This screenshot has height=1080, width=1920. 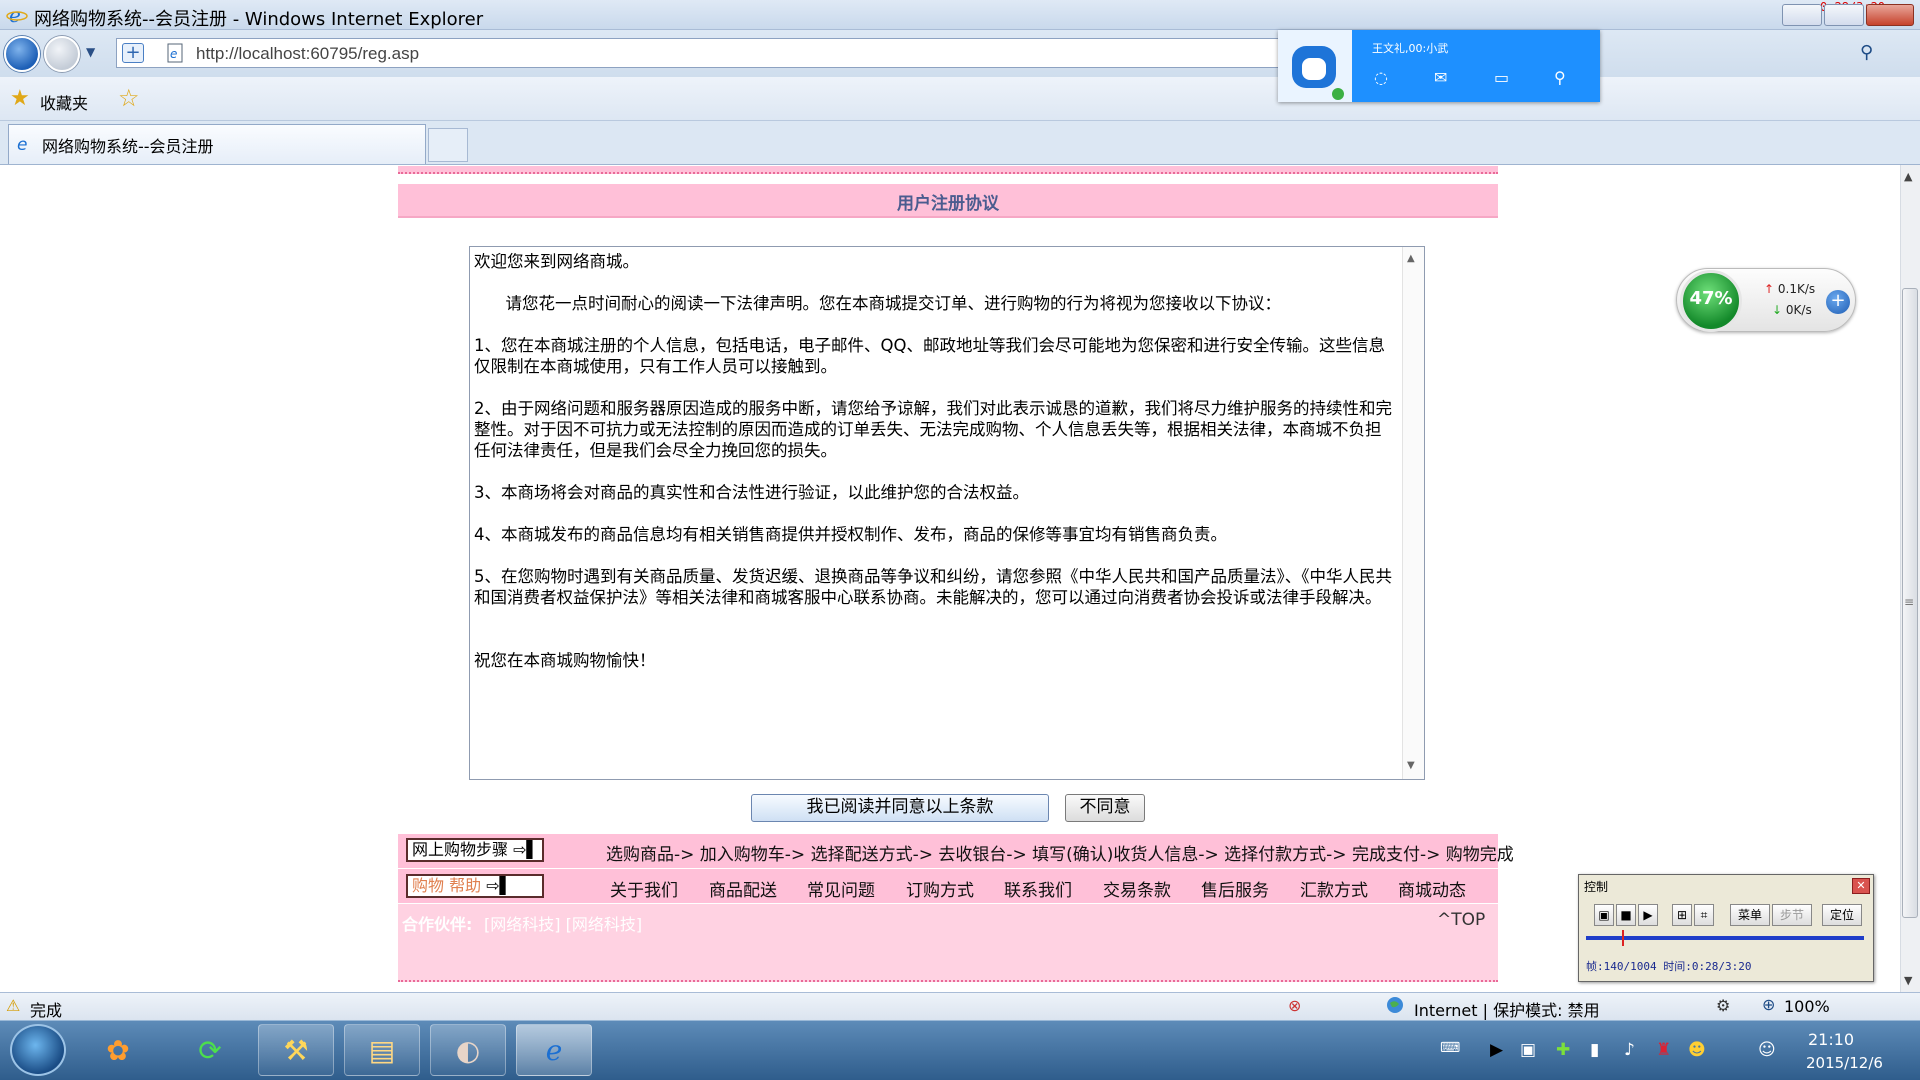 I want to click on start-button, so click(x=38, y=1050).